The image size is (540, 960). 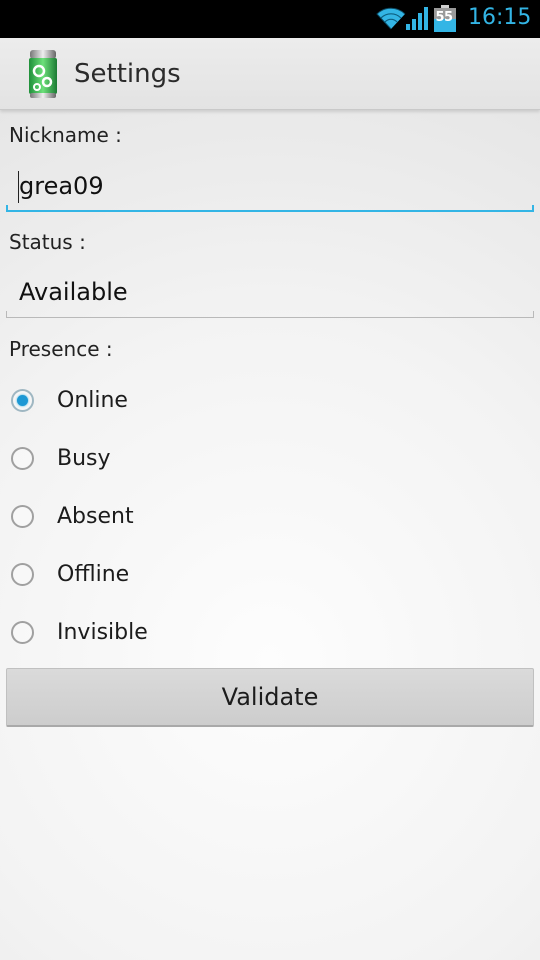 I want to click on wifi-icon, so click(x=391, y=18).